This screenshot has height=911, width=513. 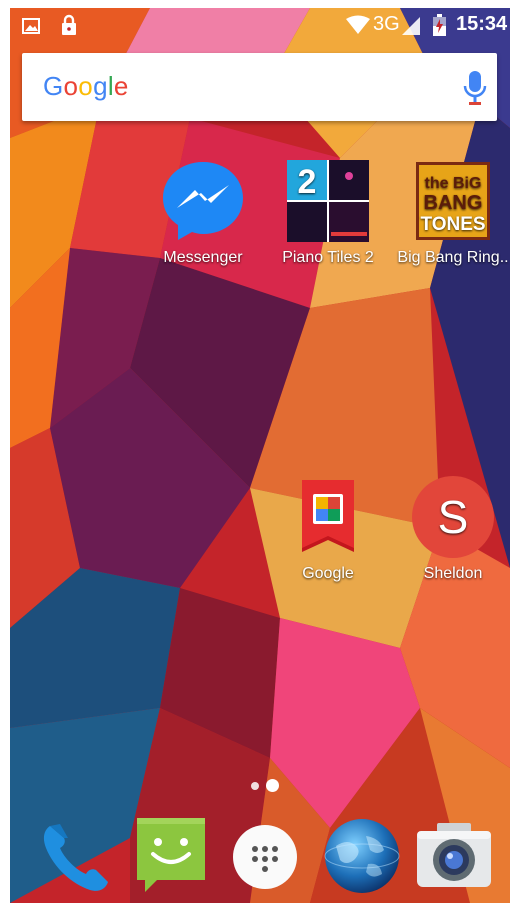 What do you see at coordinates (203, 201) in the screenshot?
I see `messenger-icon` at bounding box center [203, 201].